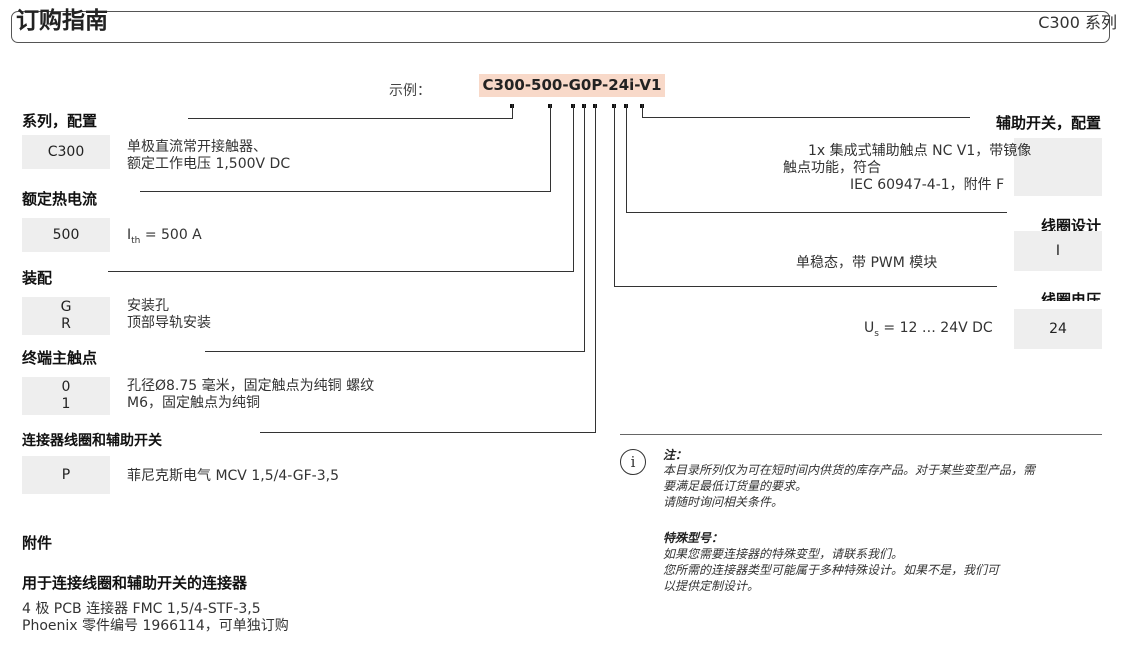  I want to click on coil-design-desc: 单稳态，带 PWM 模块, so click(867, 263).